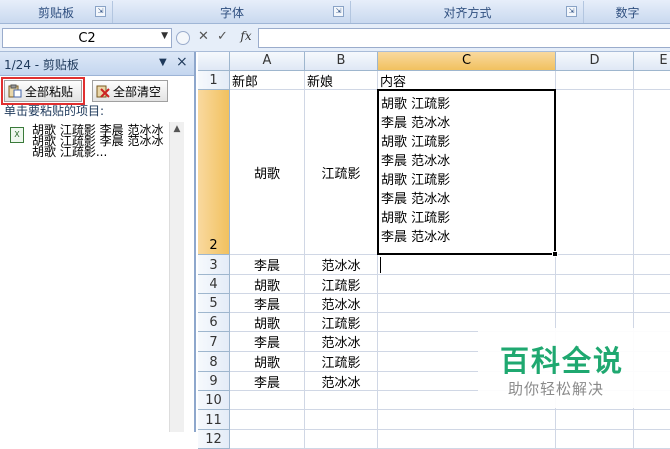  Describe the element at coordinates (595, 284) in the screenshot. I see `cell-d4` at that location.